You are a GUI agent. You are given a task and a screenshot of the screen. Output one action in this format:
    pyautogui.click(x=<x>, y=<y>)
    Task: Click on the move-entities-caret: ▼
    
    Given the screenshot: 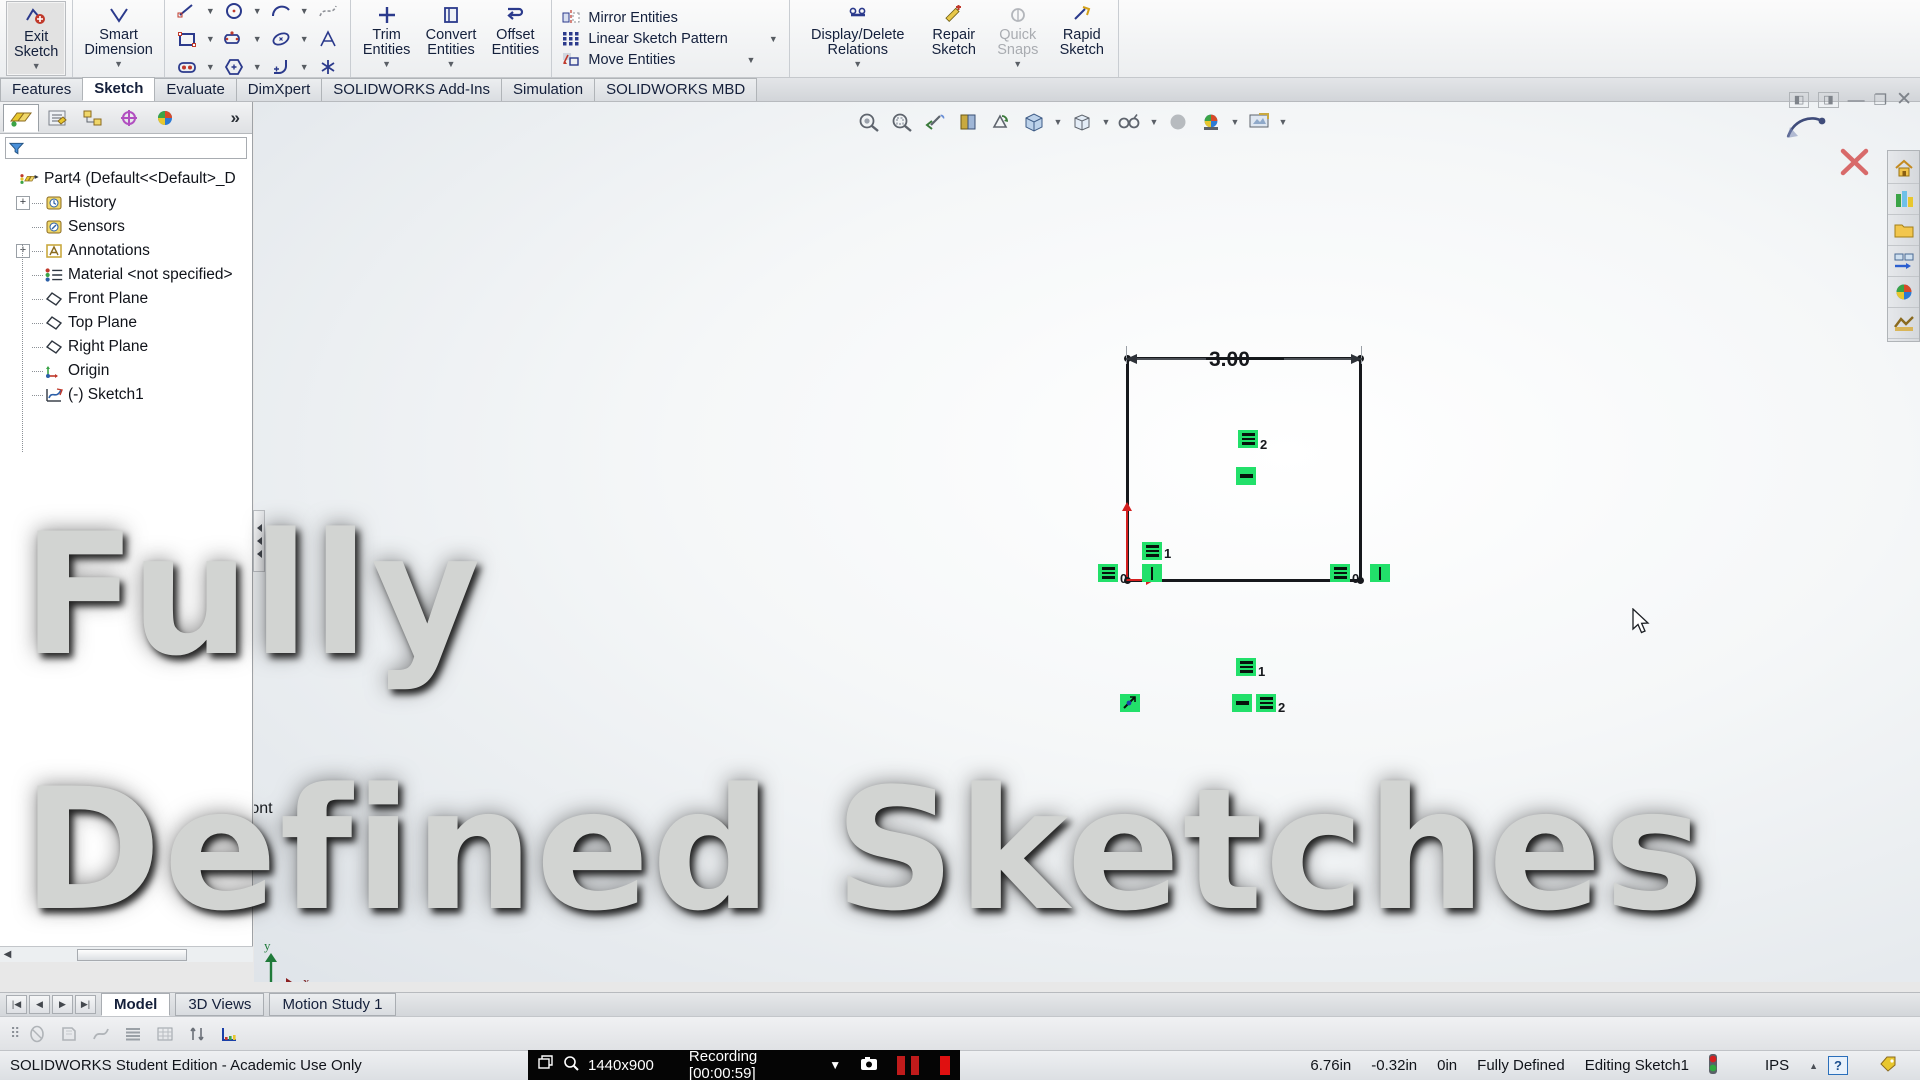 What is the action you would take?
    pyautogui.click(x=750, y=60)
    